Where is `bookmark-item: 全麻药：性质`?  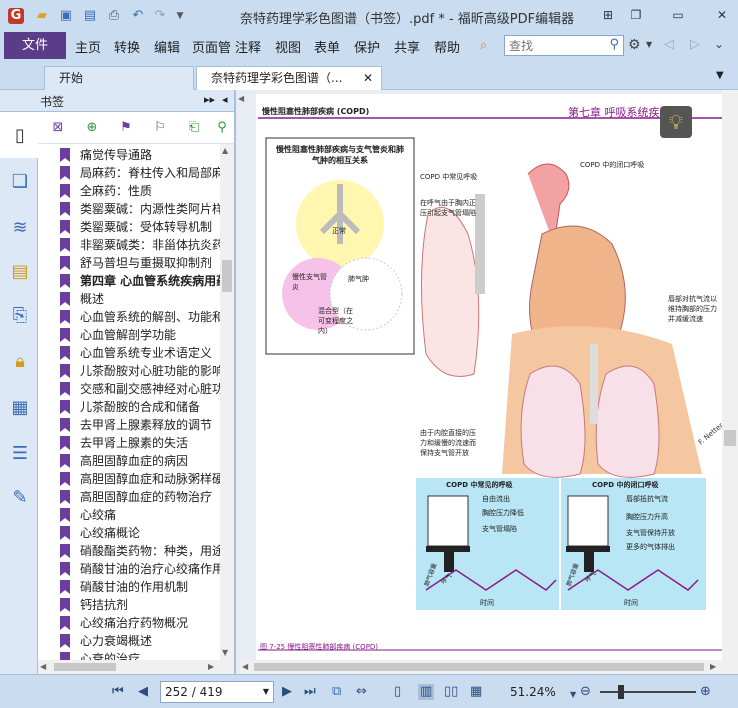
bookmark-item: 全麻药：性质 is located at coordinates (129, 191).